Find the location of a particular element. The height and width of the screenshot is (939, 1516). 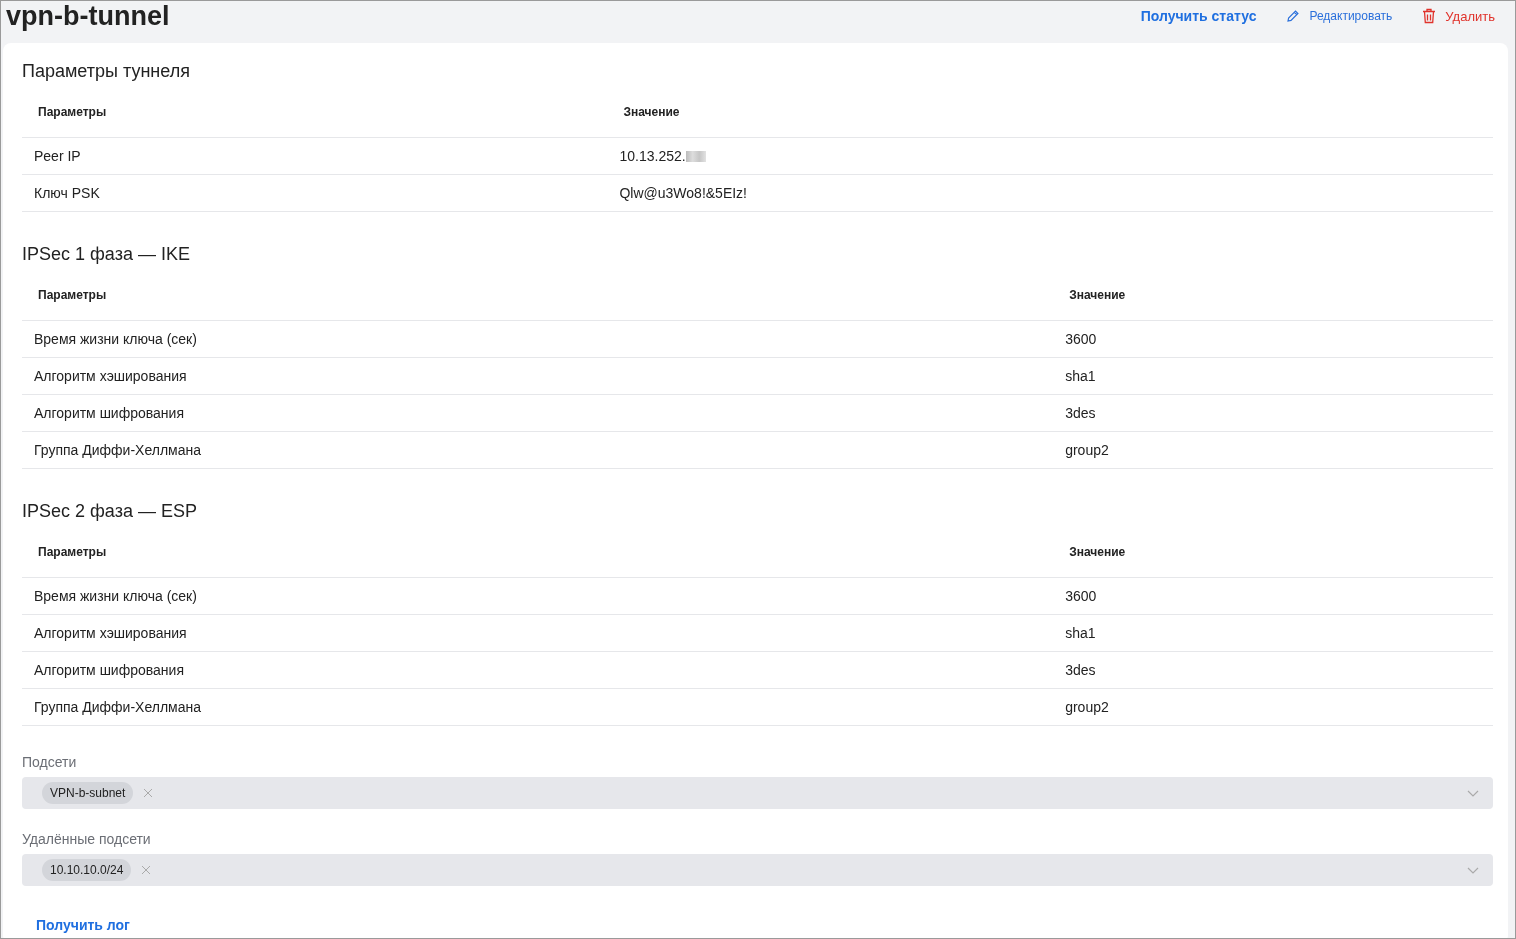

section-title: Параметры туннеля is located at coordinates (106, 71).